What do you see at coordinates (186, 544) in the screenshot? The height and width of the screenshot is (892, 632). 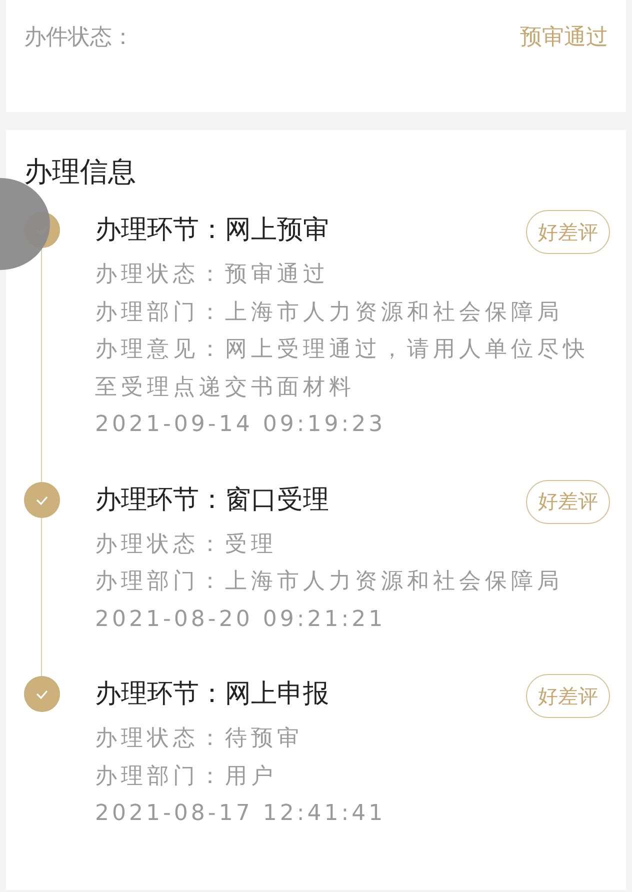 I see `detail-text: 办理状态：受理` at bounding box center [186, 544].